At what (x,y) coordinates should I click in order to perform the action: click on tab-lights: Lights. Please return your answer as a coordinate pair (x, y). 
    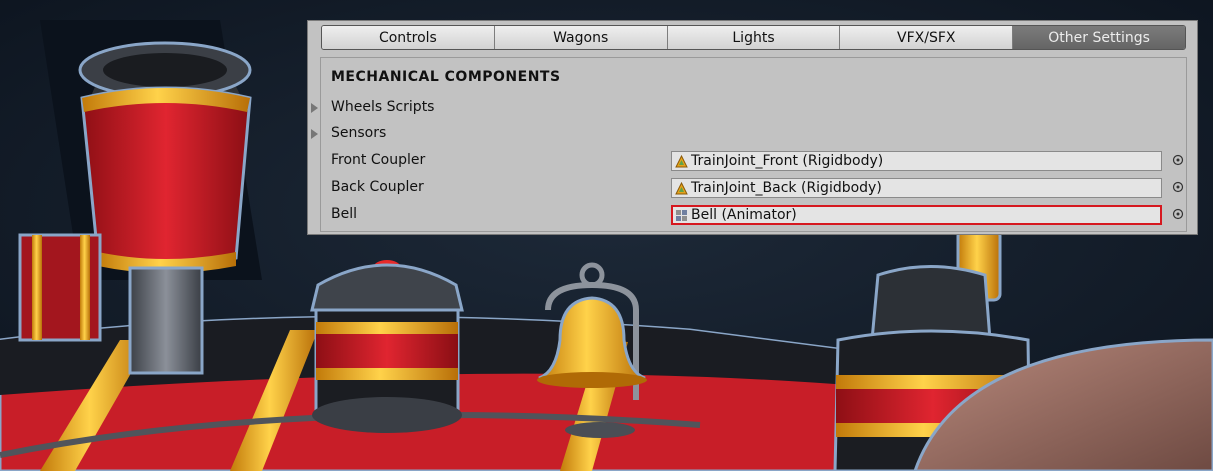
    Looking at the image, I should click on (754, 37).